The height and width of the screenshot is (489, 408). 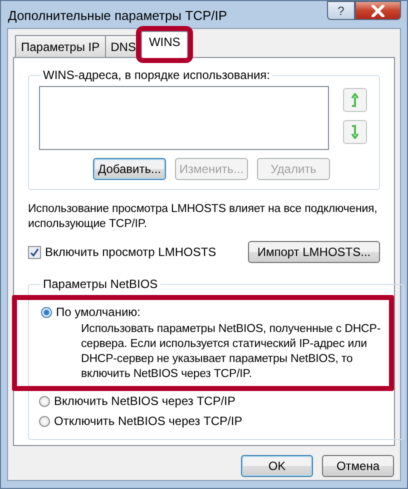 What do you see at coordinates (34, 252) in the screenshot?
I see `lmhosts-checkbox` at bounding box center [34, 252].